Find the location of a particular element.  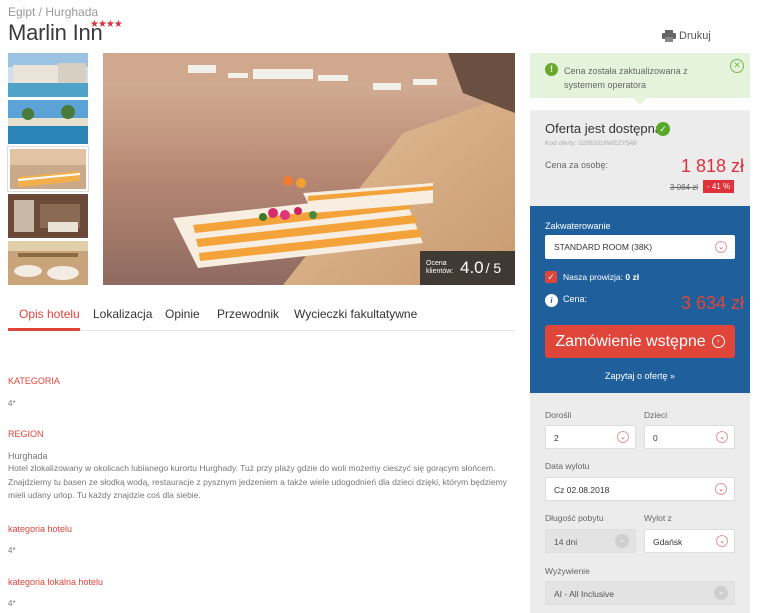

section-title-region: REGION is located at coordinates (26, 434).